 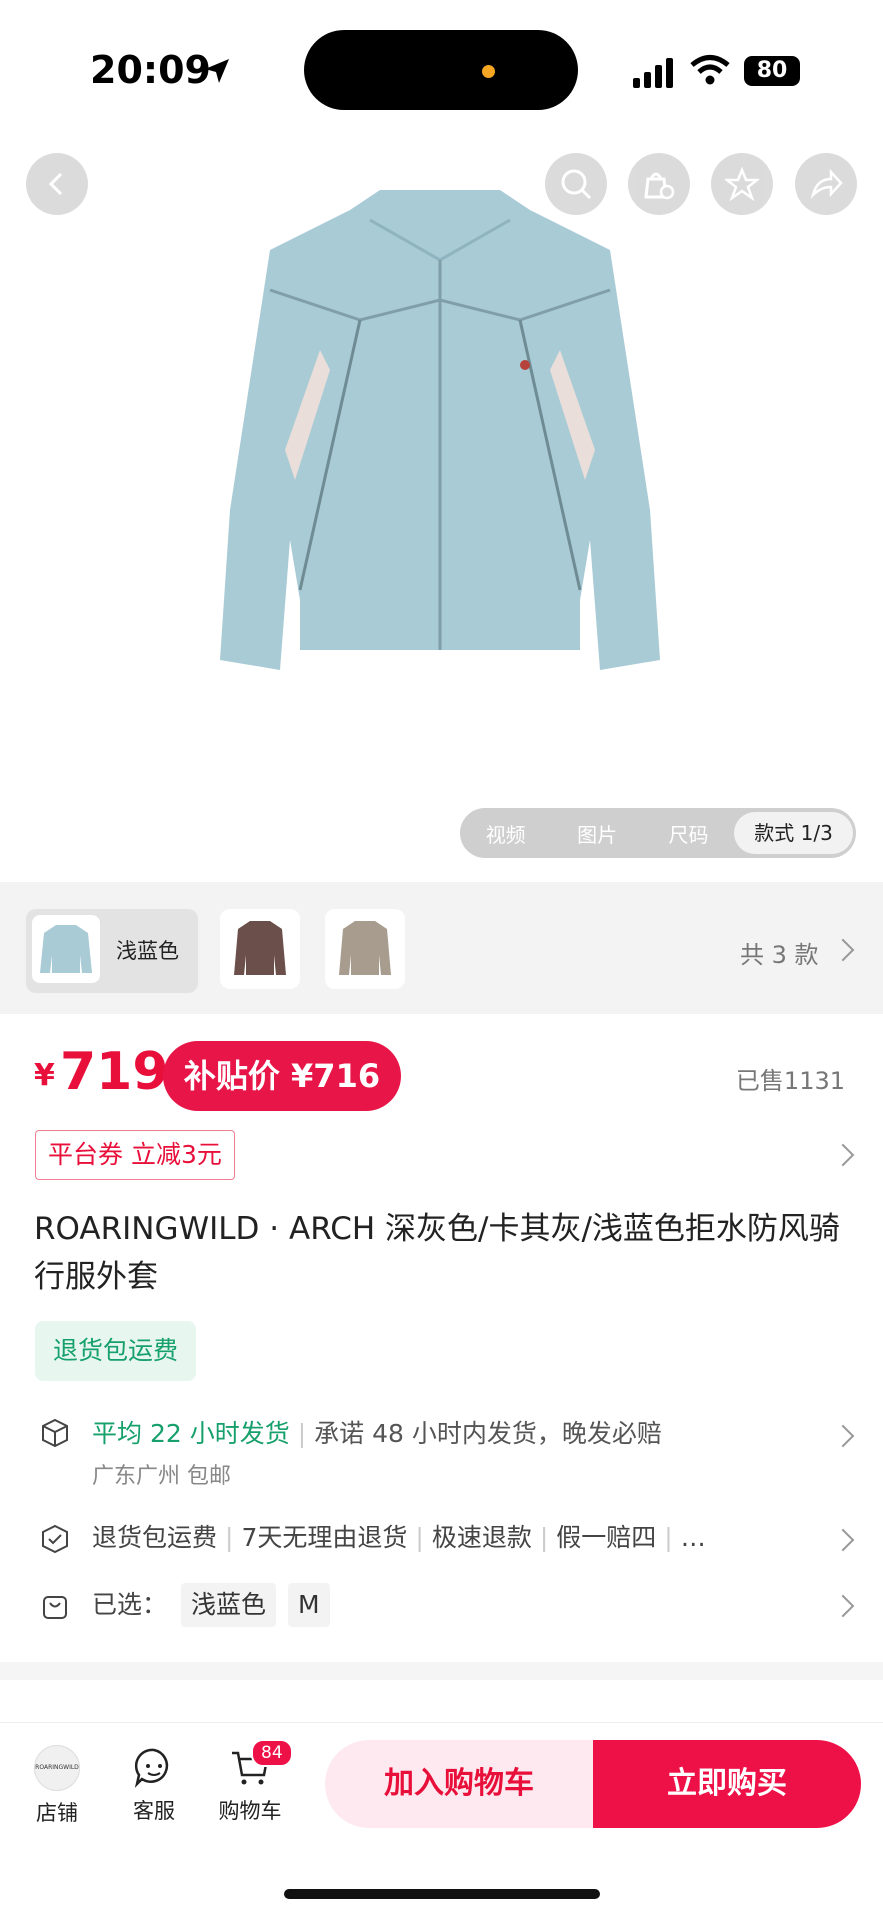 What do you see at coordinates (130, 1604) in the screenshot?
I see `selected-label: 已选：` at bounding box center [130, 1604].